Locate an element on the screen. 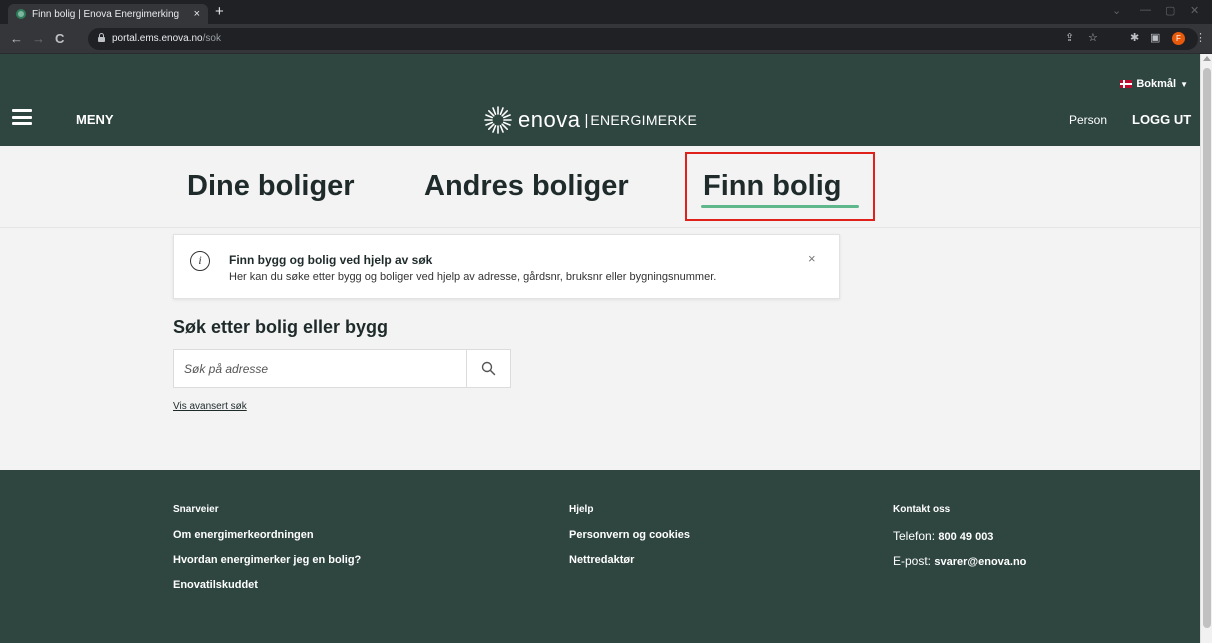  footer-link-privacy: Personvern og cookies is located at coordinates (629, 535).